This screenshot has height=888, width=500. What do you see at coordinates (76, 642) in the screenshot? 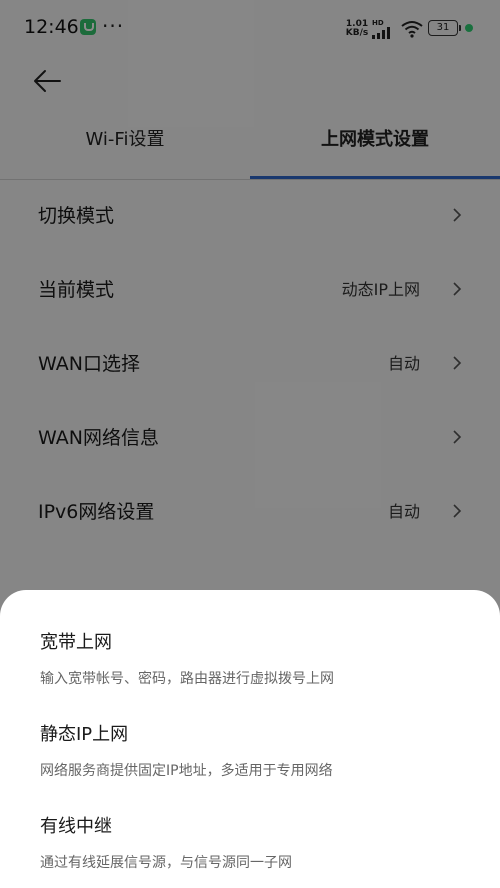
I see `option-title: 宽带上网` at bounding box center [76, 642].